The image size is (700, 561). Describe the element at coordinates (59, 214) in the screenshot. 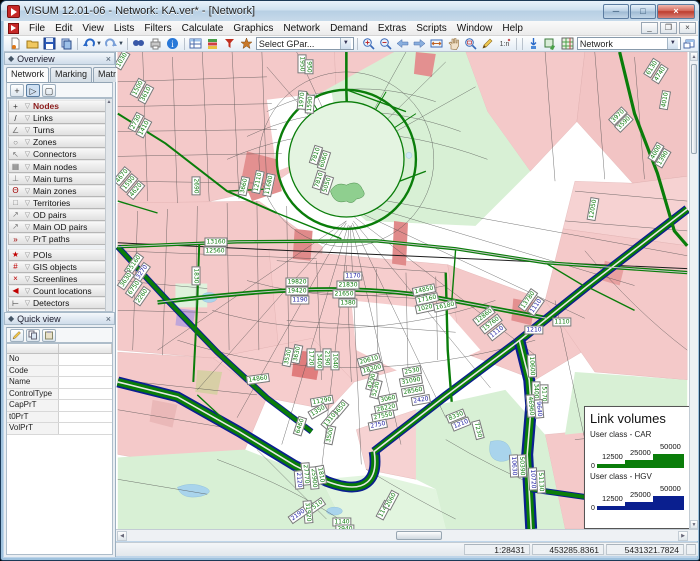

I see `network-list-item-od-pairs: ↗ ▽ OD pairs` at that location.